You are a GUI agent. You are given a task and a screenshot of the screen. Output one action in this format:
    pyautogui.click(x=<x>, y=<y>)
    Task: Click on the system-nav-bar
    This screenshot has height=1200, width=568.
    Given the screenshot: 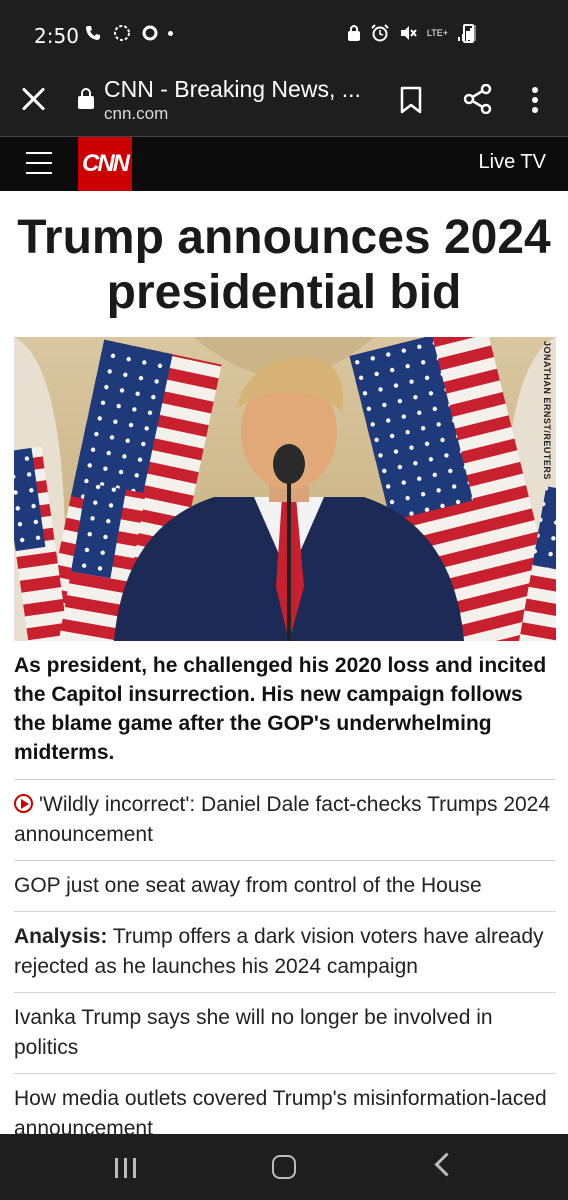 What is the action you would take?
    pyautogui.click(x=284, y=1167)
    